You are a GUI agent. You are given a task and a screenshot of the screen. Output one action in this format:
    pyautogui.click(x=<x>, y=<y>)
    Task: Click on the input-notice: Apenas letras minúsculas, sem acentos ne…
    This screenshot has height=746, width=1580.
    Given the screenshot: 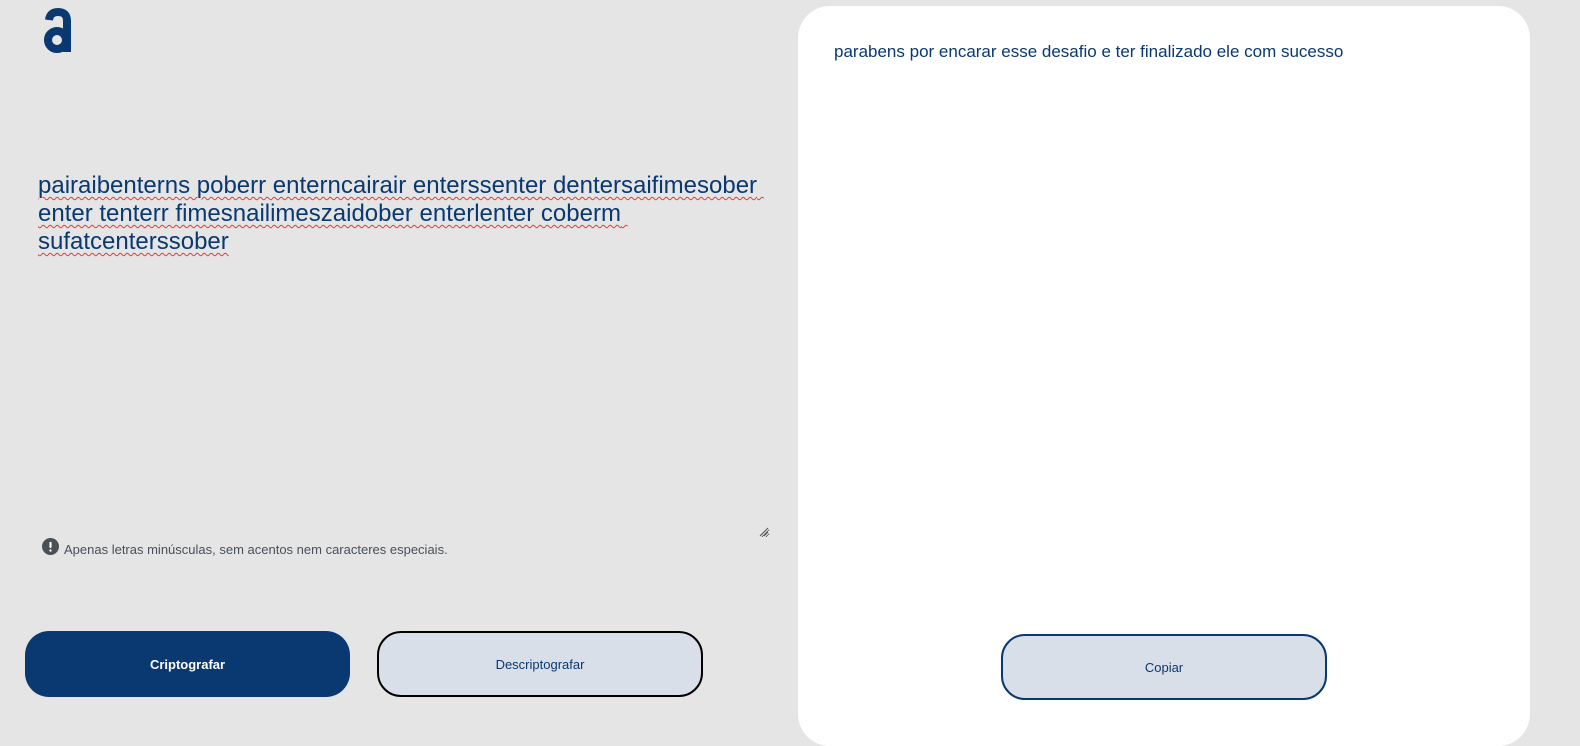 What is the action you would take?
    pyautogui.click(x=245, y=547)
    